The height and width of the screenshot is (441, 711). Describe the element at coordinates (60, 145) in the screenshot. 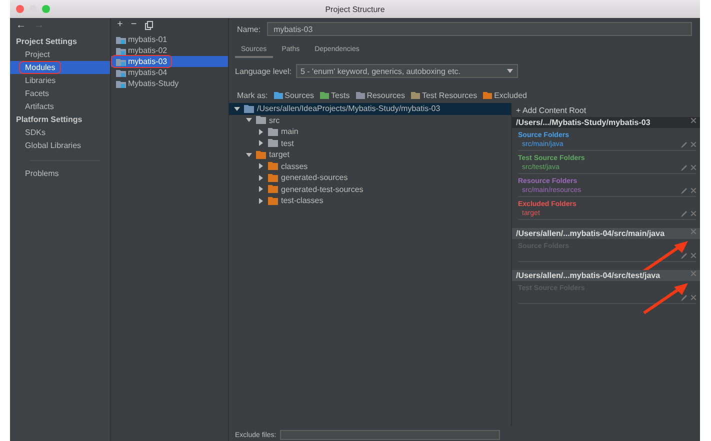

I see `sidebar-item: Global Libraries` at that location.